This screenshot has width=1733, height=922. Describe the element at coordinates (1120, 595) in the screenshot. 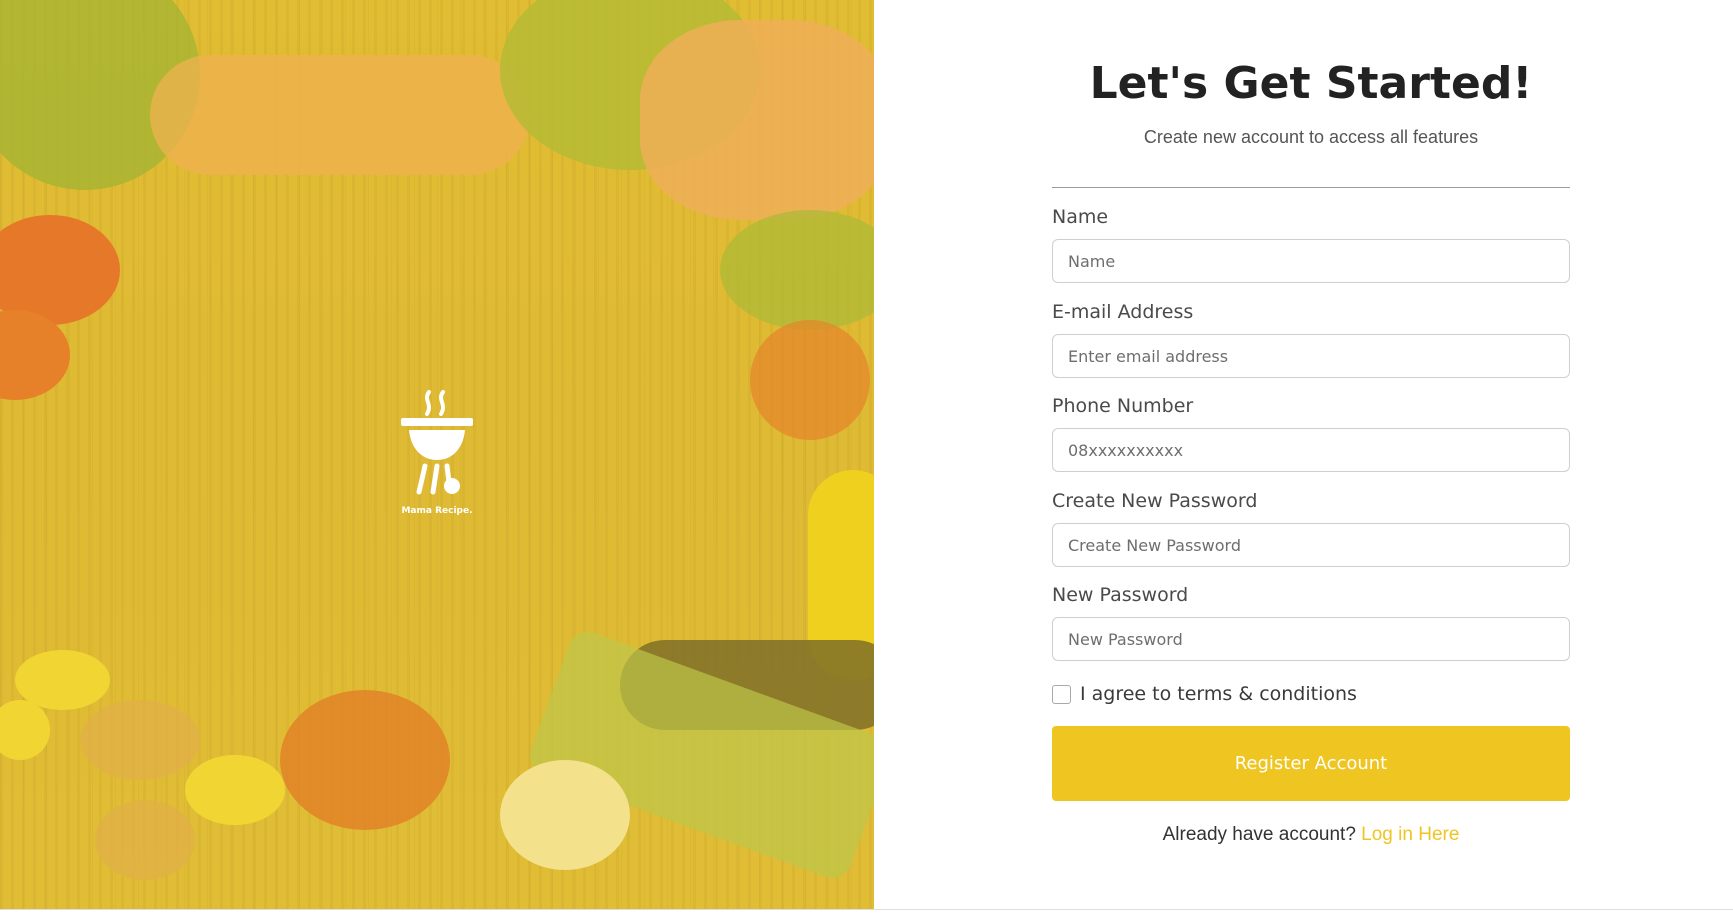

I see `new-password-label: New Password` at that location.